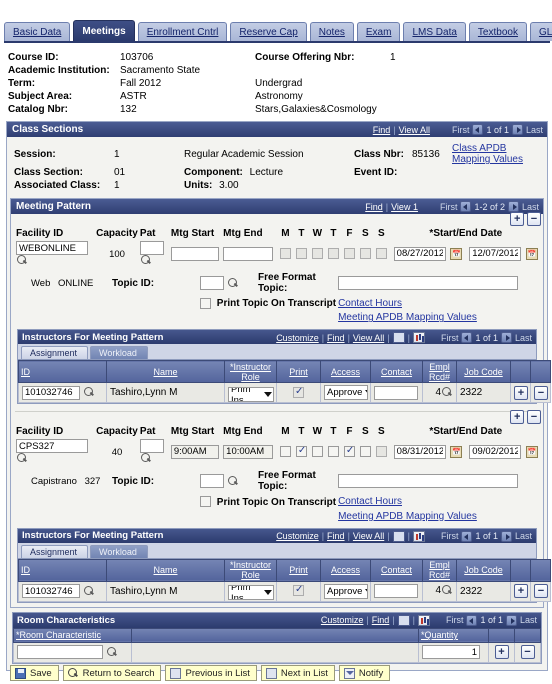 This screenshot has height=684, width=552. I want to click on contact-input, so click(396, 392).